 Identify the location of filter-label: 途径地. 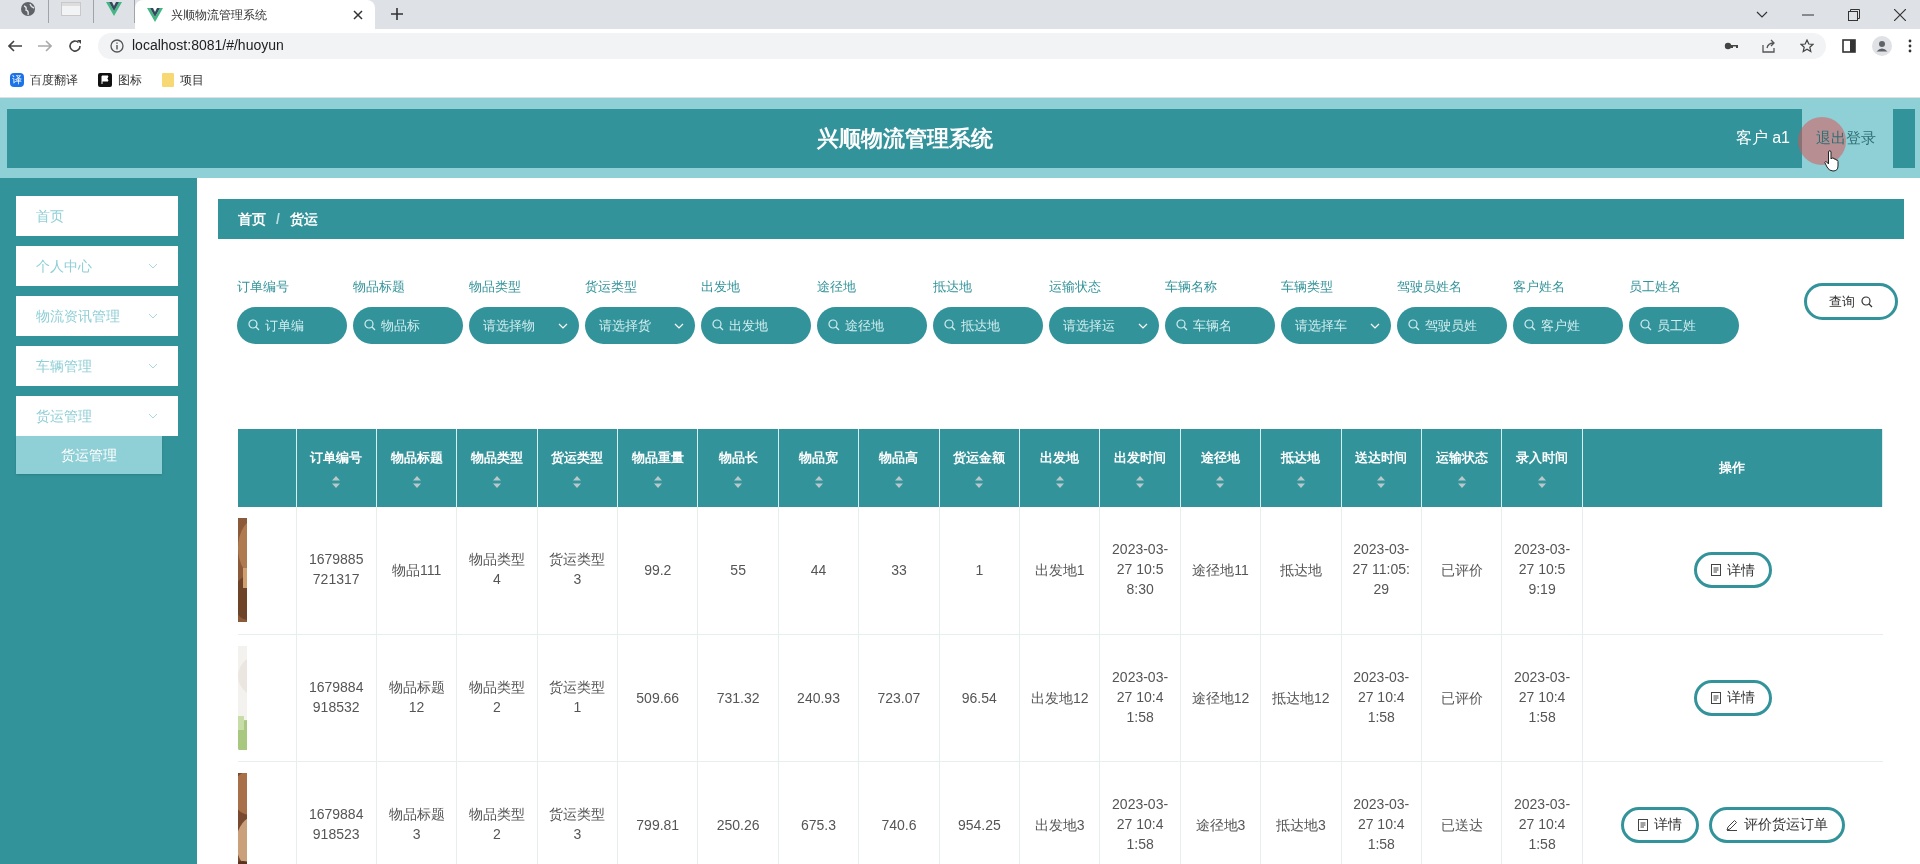
(837, 287).